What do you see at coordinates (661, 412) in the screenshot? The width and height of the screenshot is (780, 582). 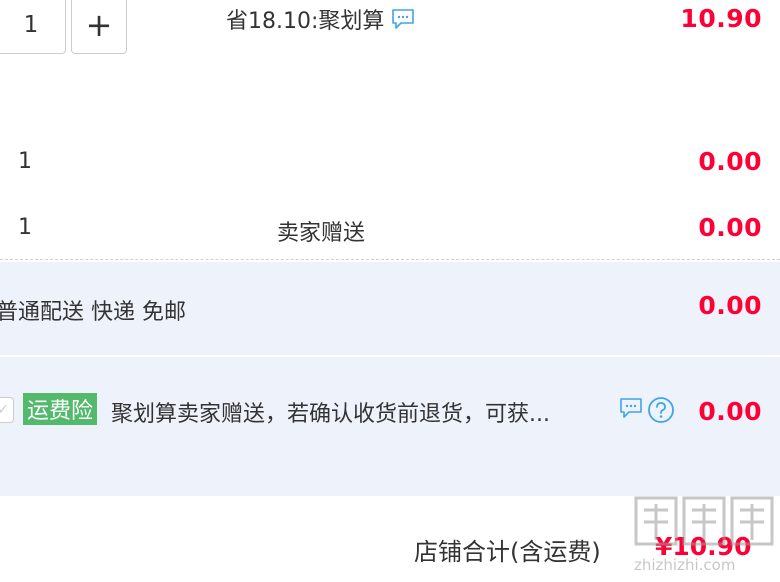 I see `help-icon` at bounding box center [661, 412].